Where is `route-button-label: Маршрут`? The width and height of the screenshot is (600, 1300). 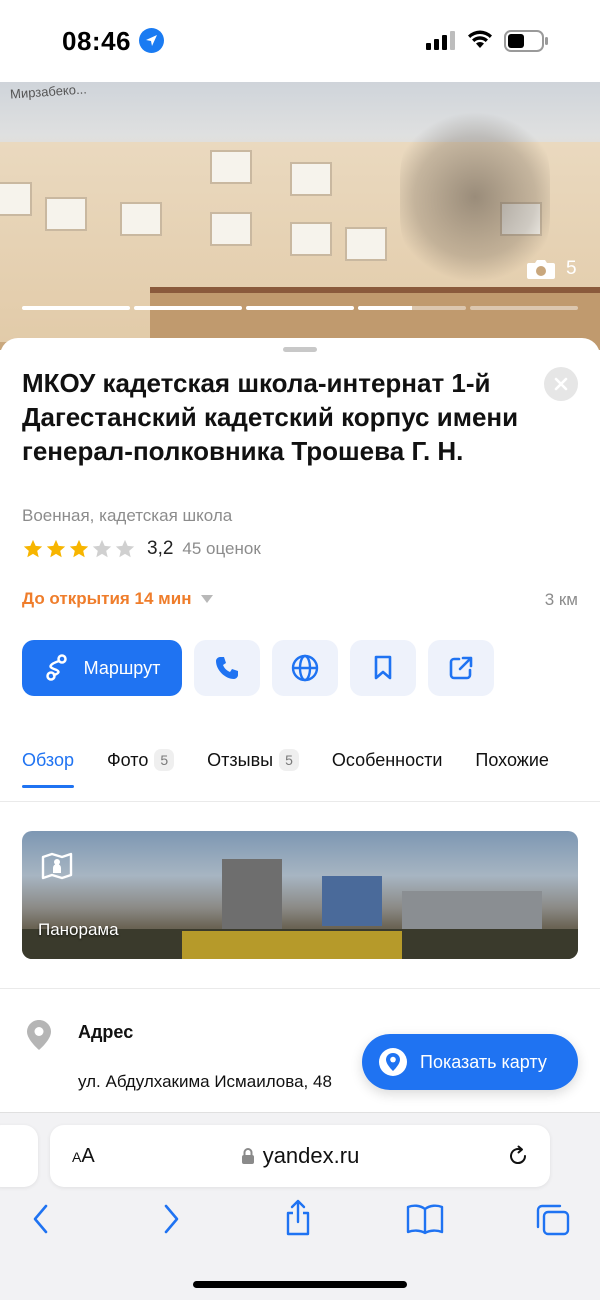 route-button-label: Маршрут is located at coordinates (122, 667).